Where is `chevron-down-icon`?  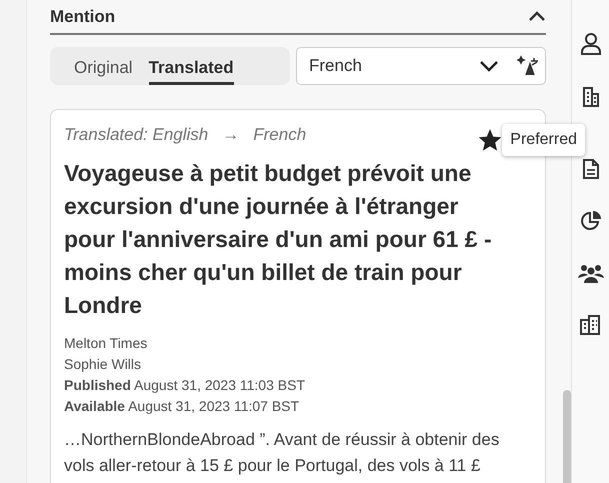
chevron-down-icon is located at coordinates (489, 66).